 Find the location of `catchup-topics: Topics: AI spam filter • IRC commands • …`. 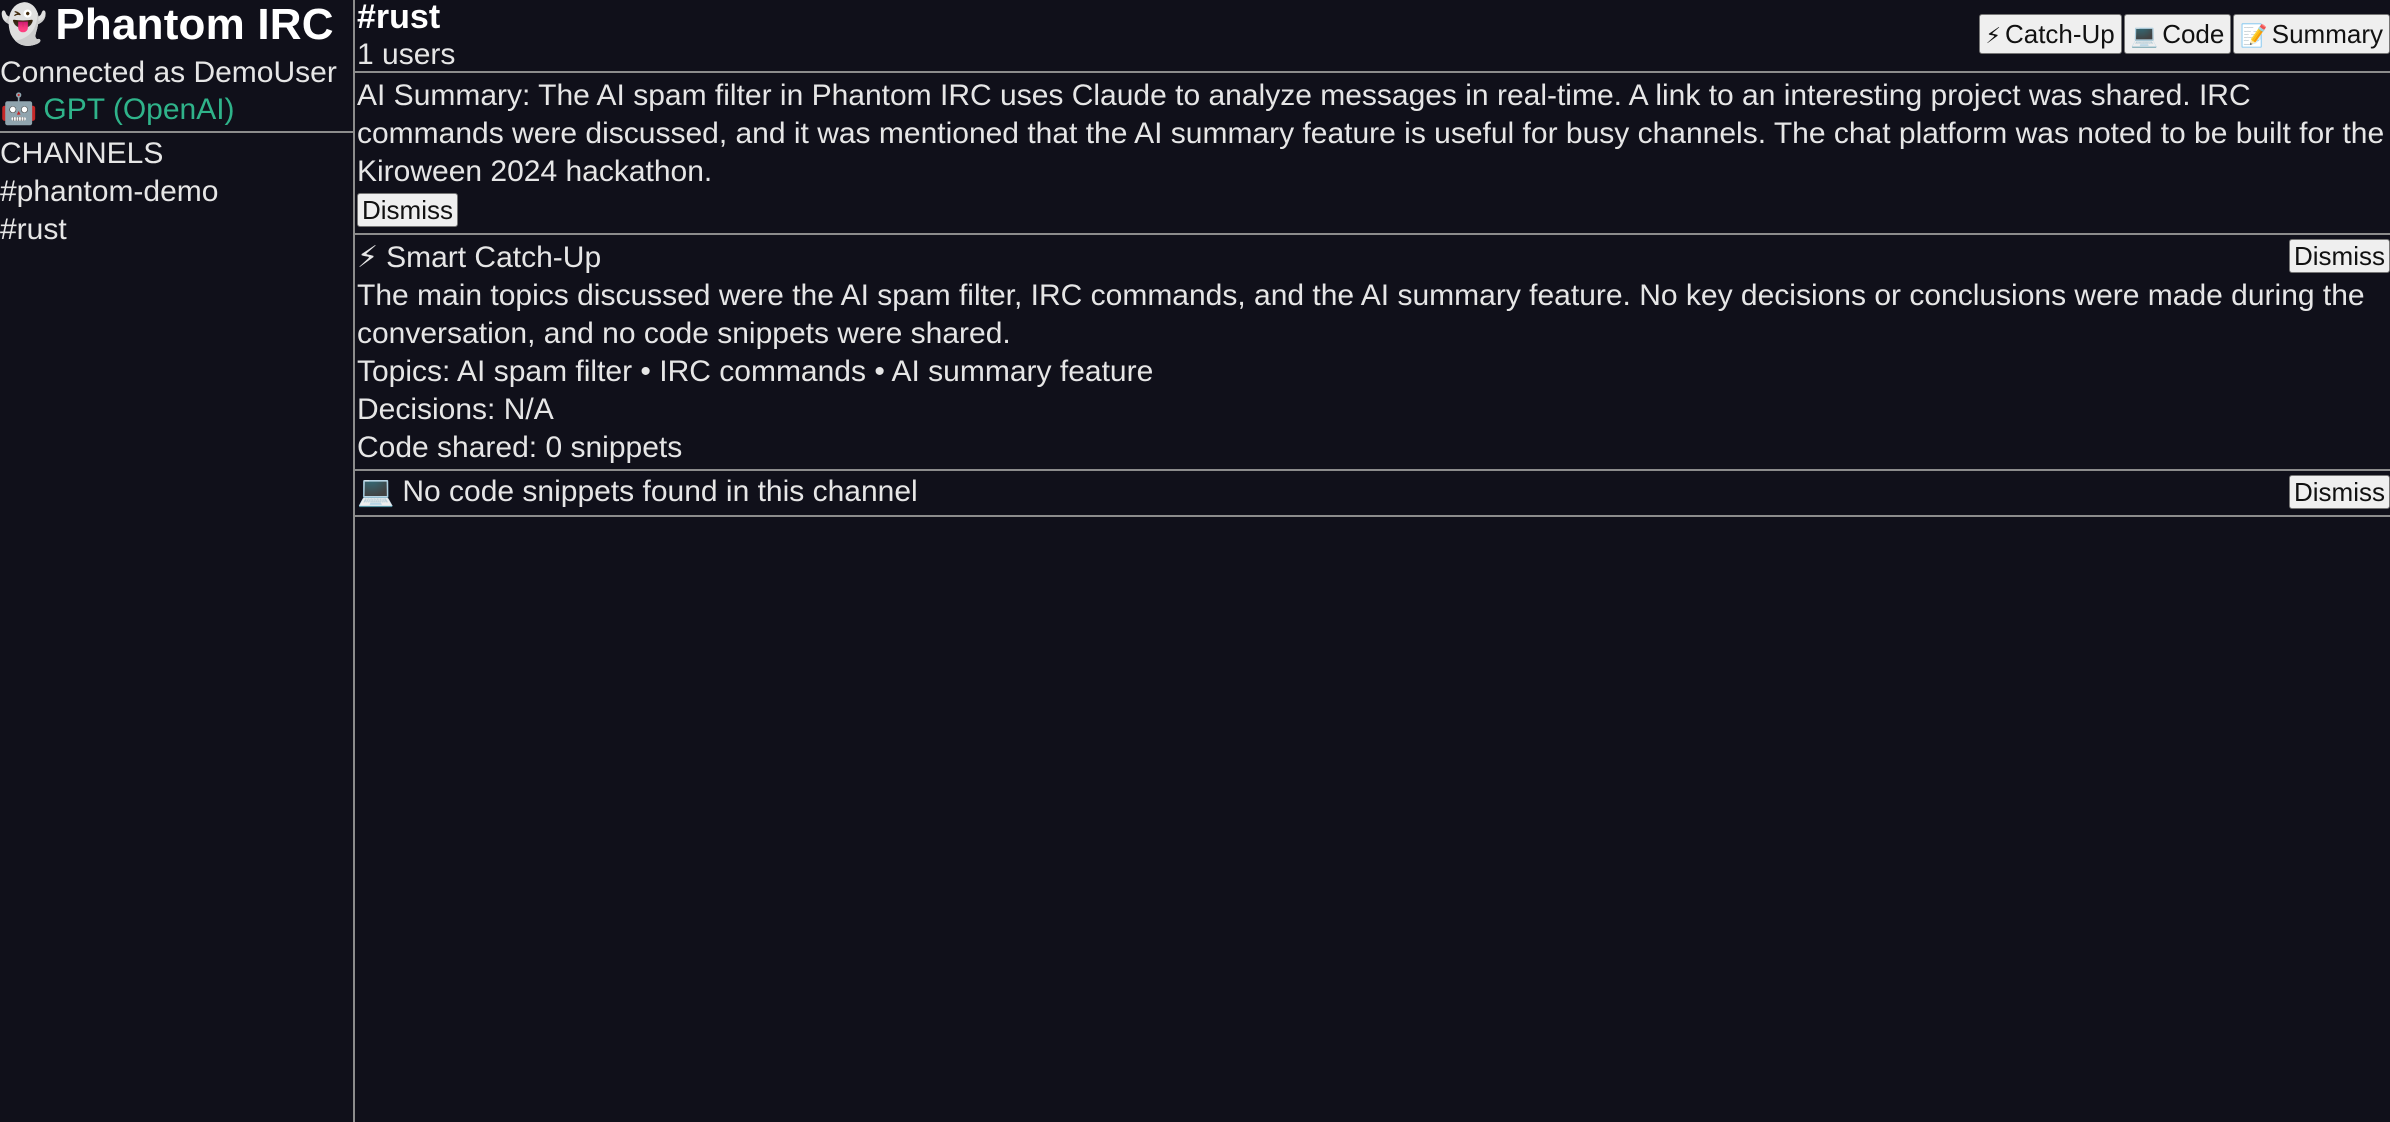

catchup-topics: Topics: AI spam filter • IRC commands • … is located at coordinates (755, 371).